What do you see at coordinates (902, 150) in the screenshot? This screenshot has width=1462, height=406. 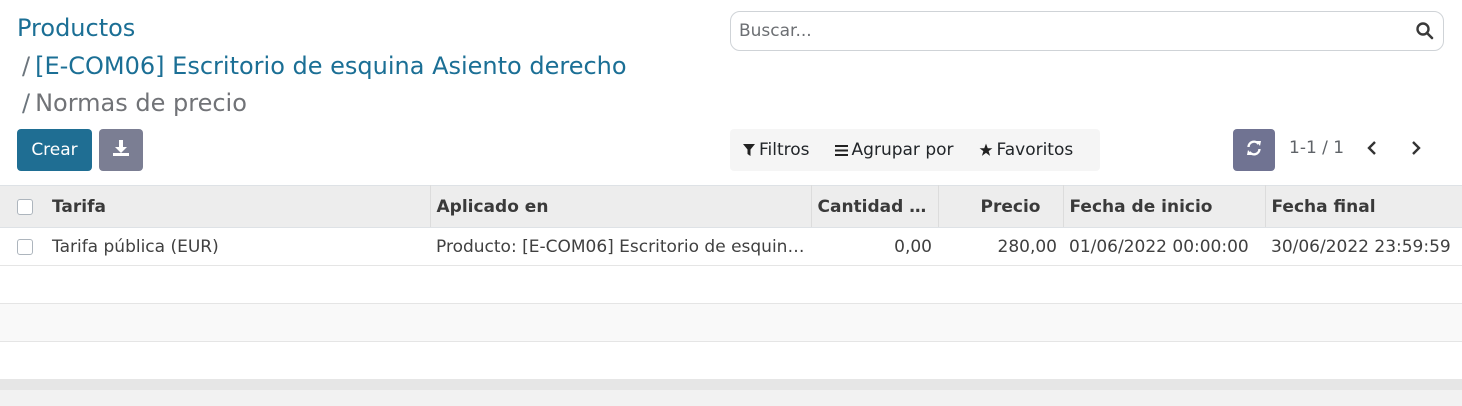 I see `group-by-label: Agrupar por` at bounding box center [902, 150].